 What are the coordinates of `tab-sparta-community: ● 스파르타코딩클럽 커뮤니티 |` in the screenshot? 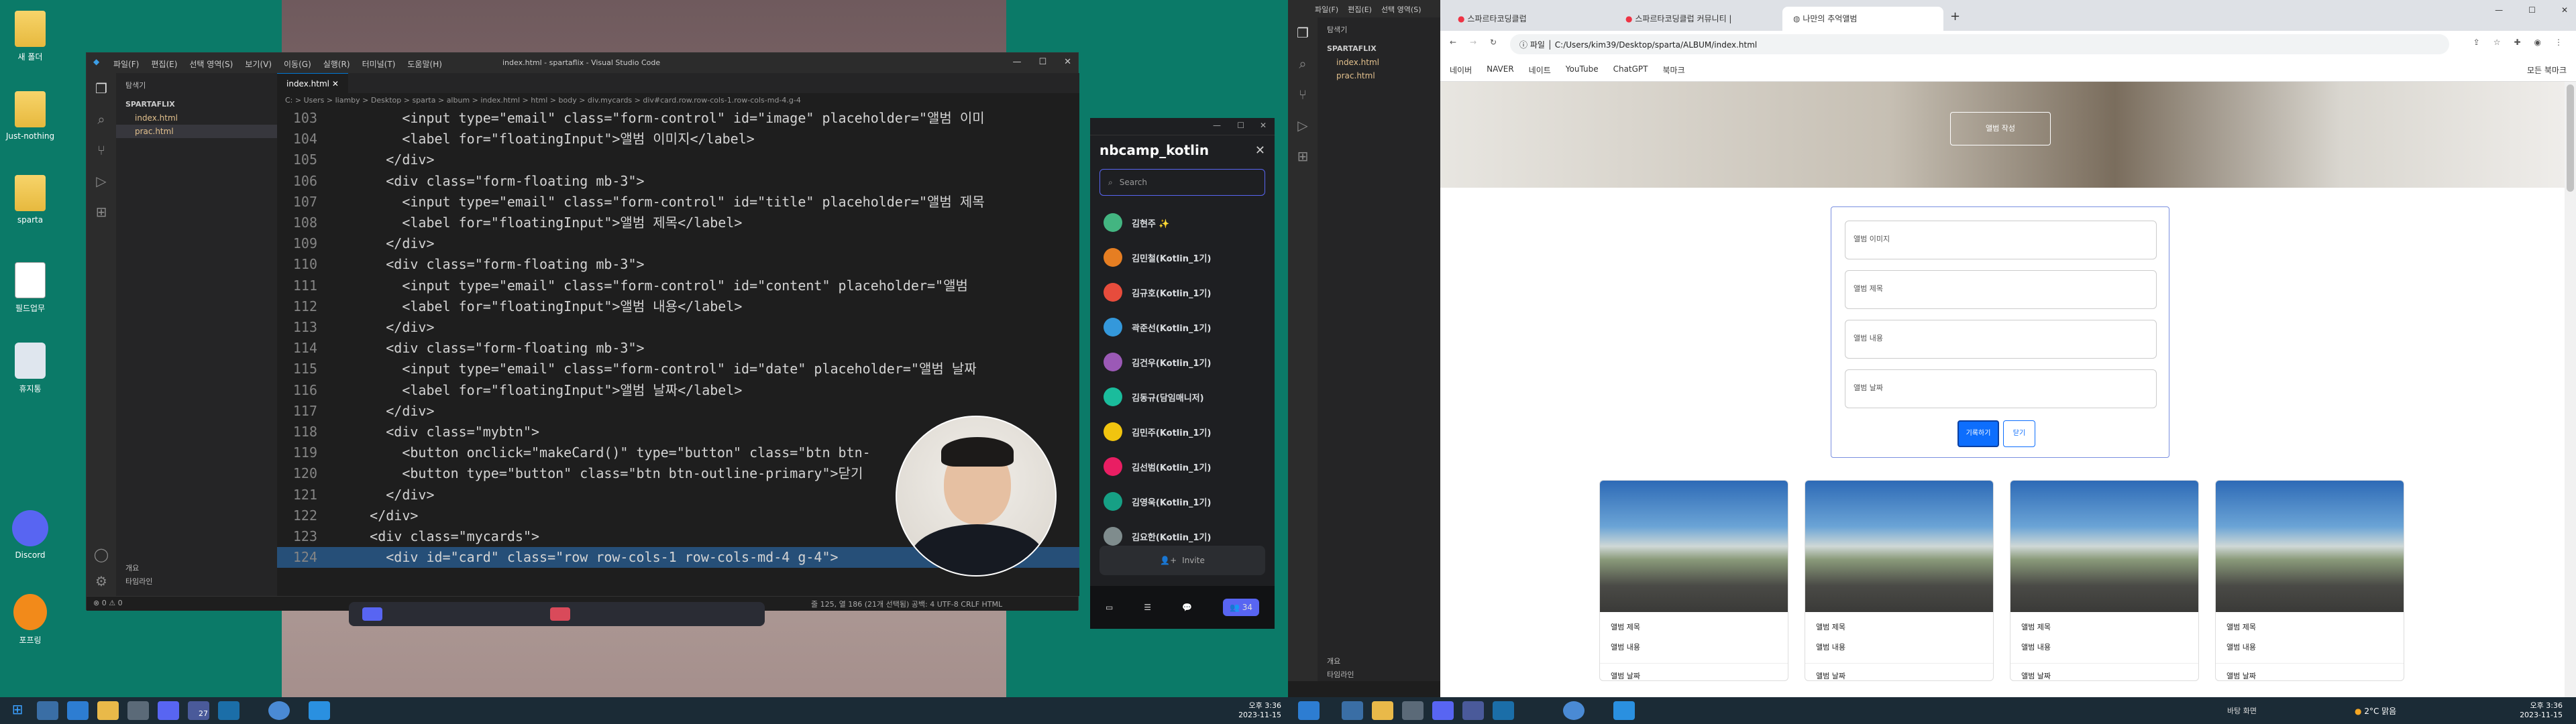 It's located at (1695, 19).